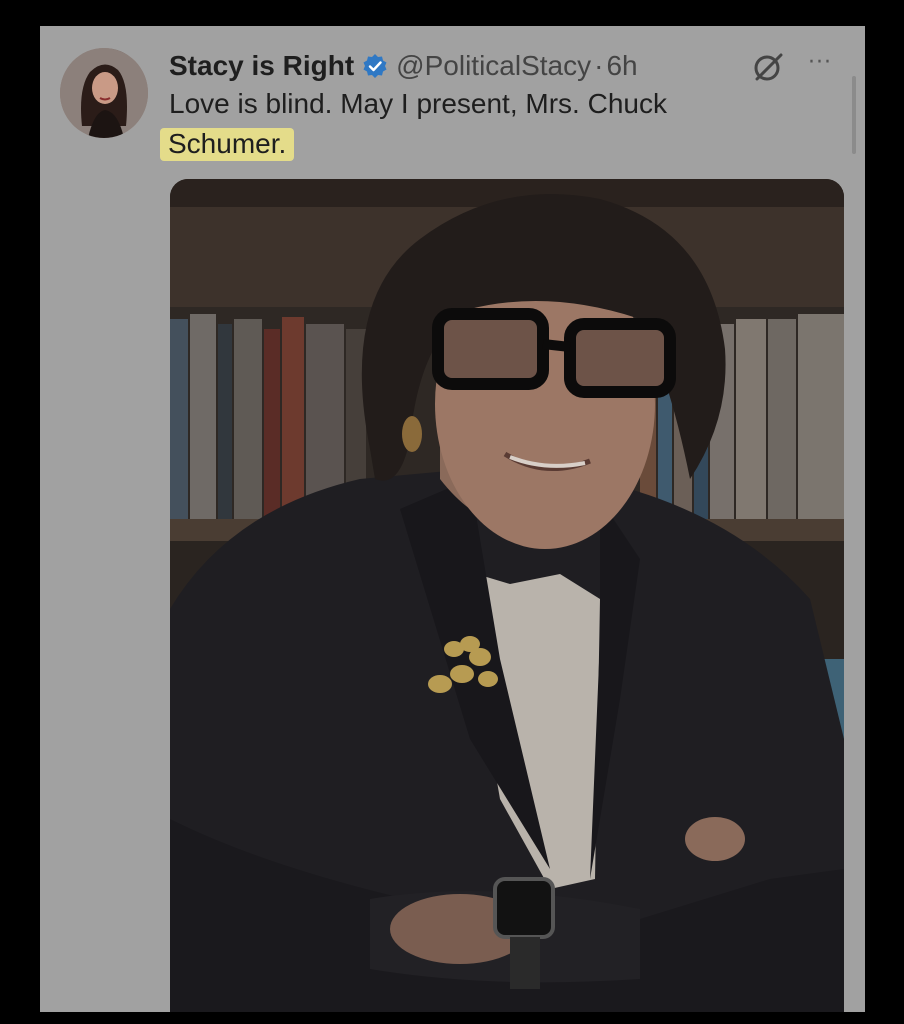 The height and width of the screenshot is (1024, 904). I want to click on avatar-image, so click(104, 93).